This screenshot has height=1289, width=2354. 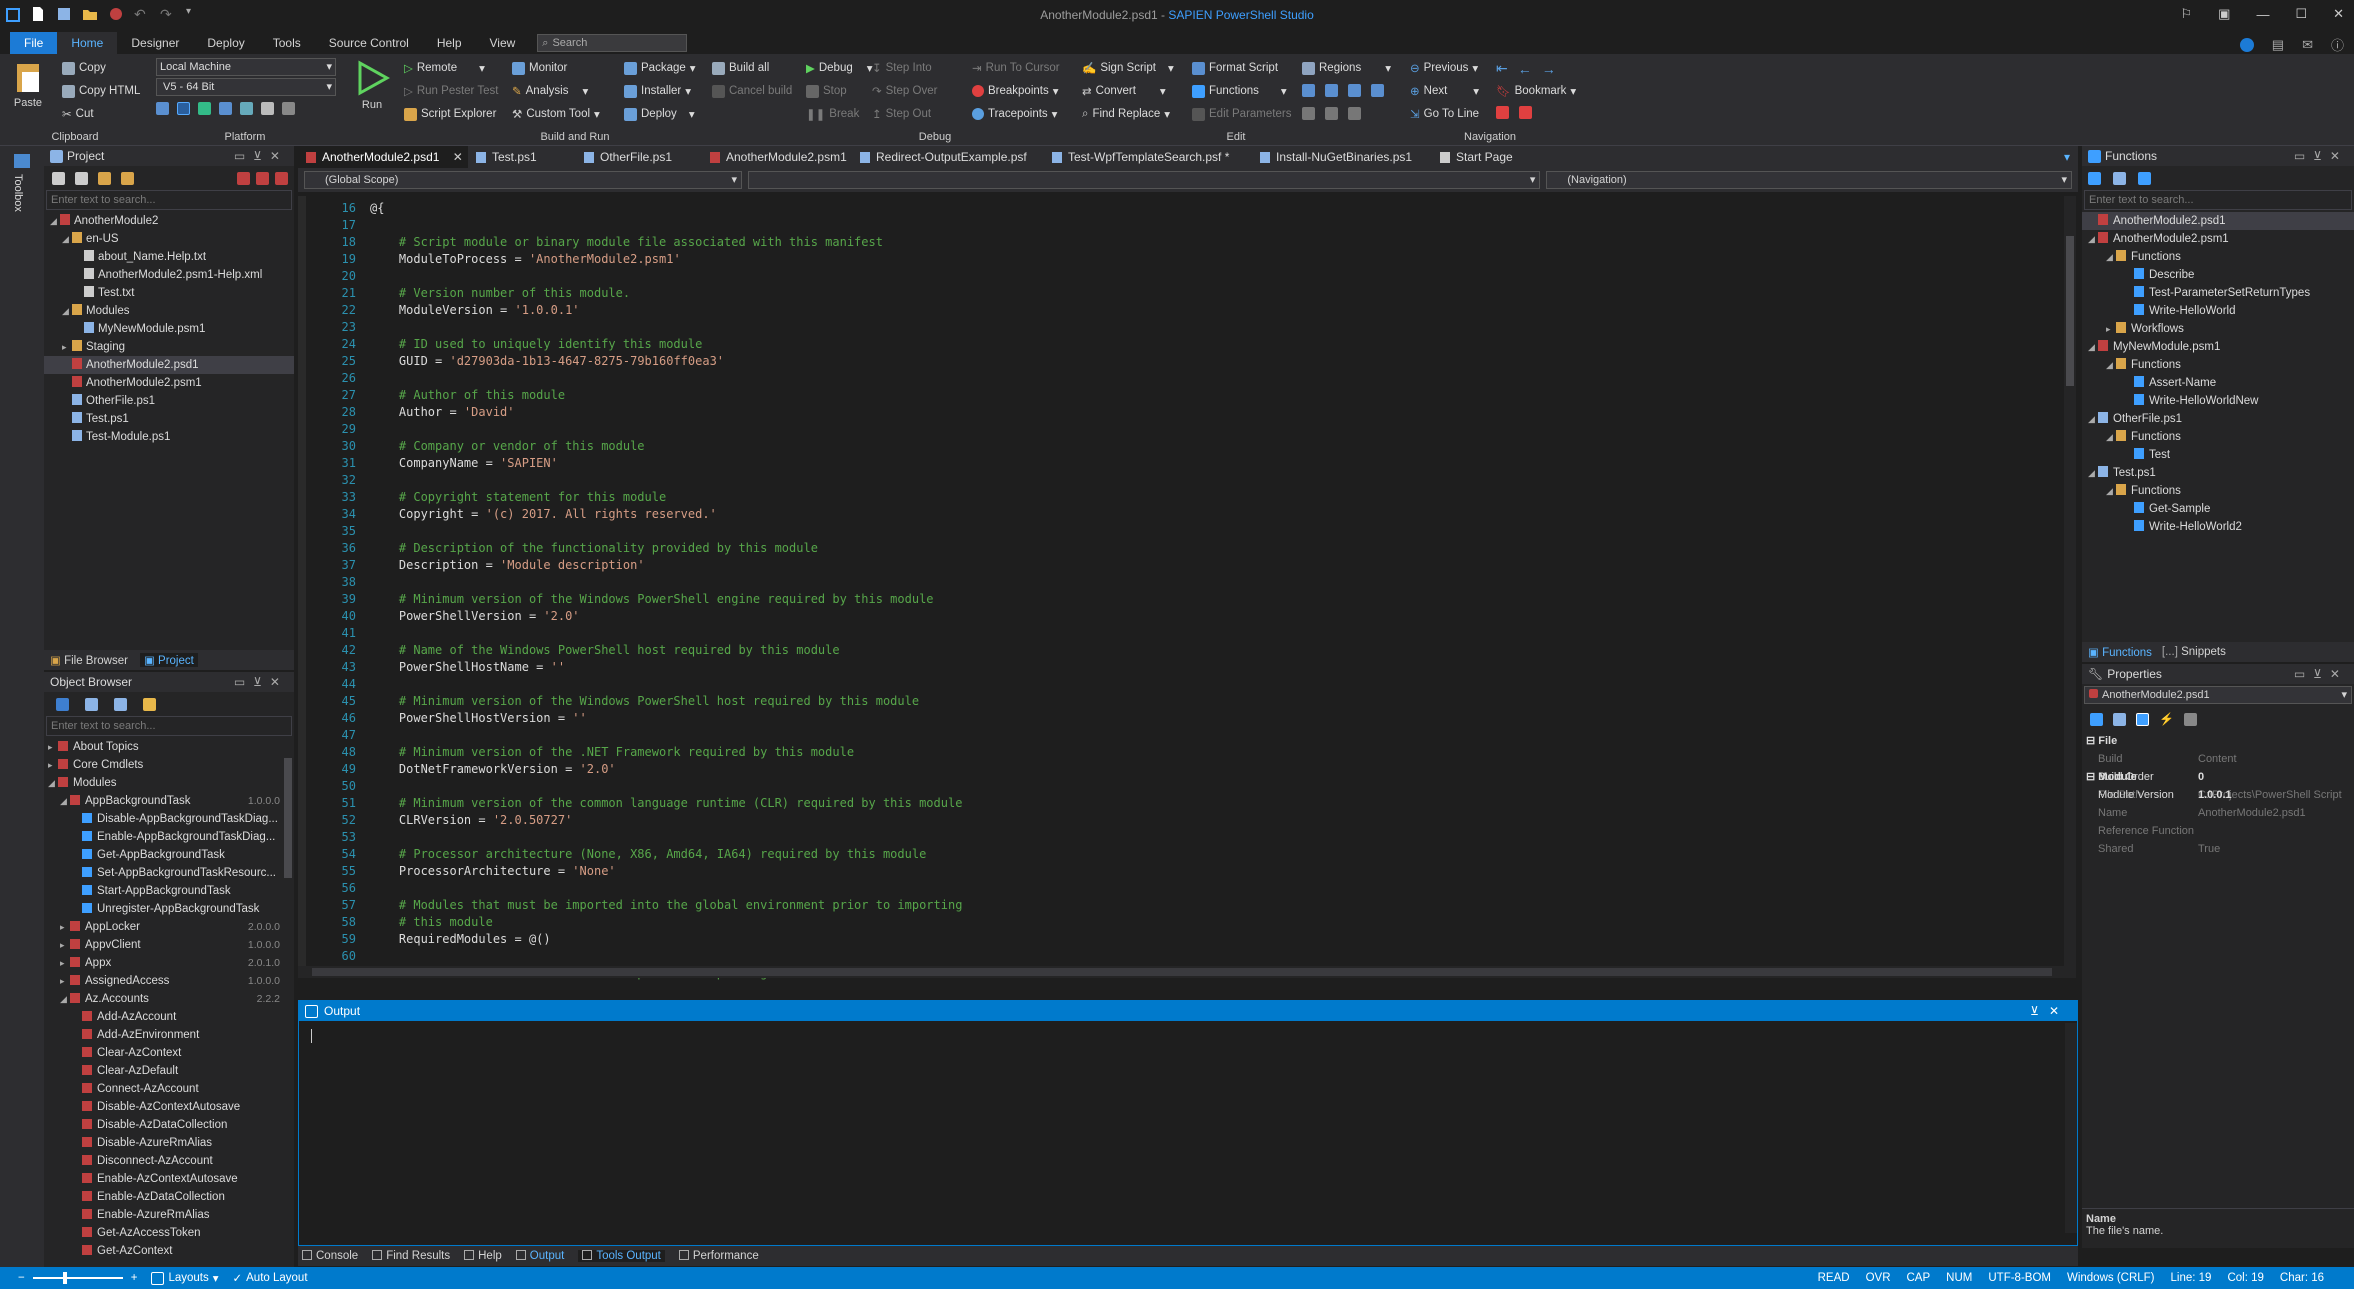 What do you see at coordinates (2096, 719) in the screenshot?
I see `categorized-icon` at bounding box center [2096, 719].